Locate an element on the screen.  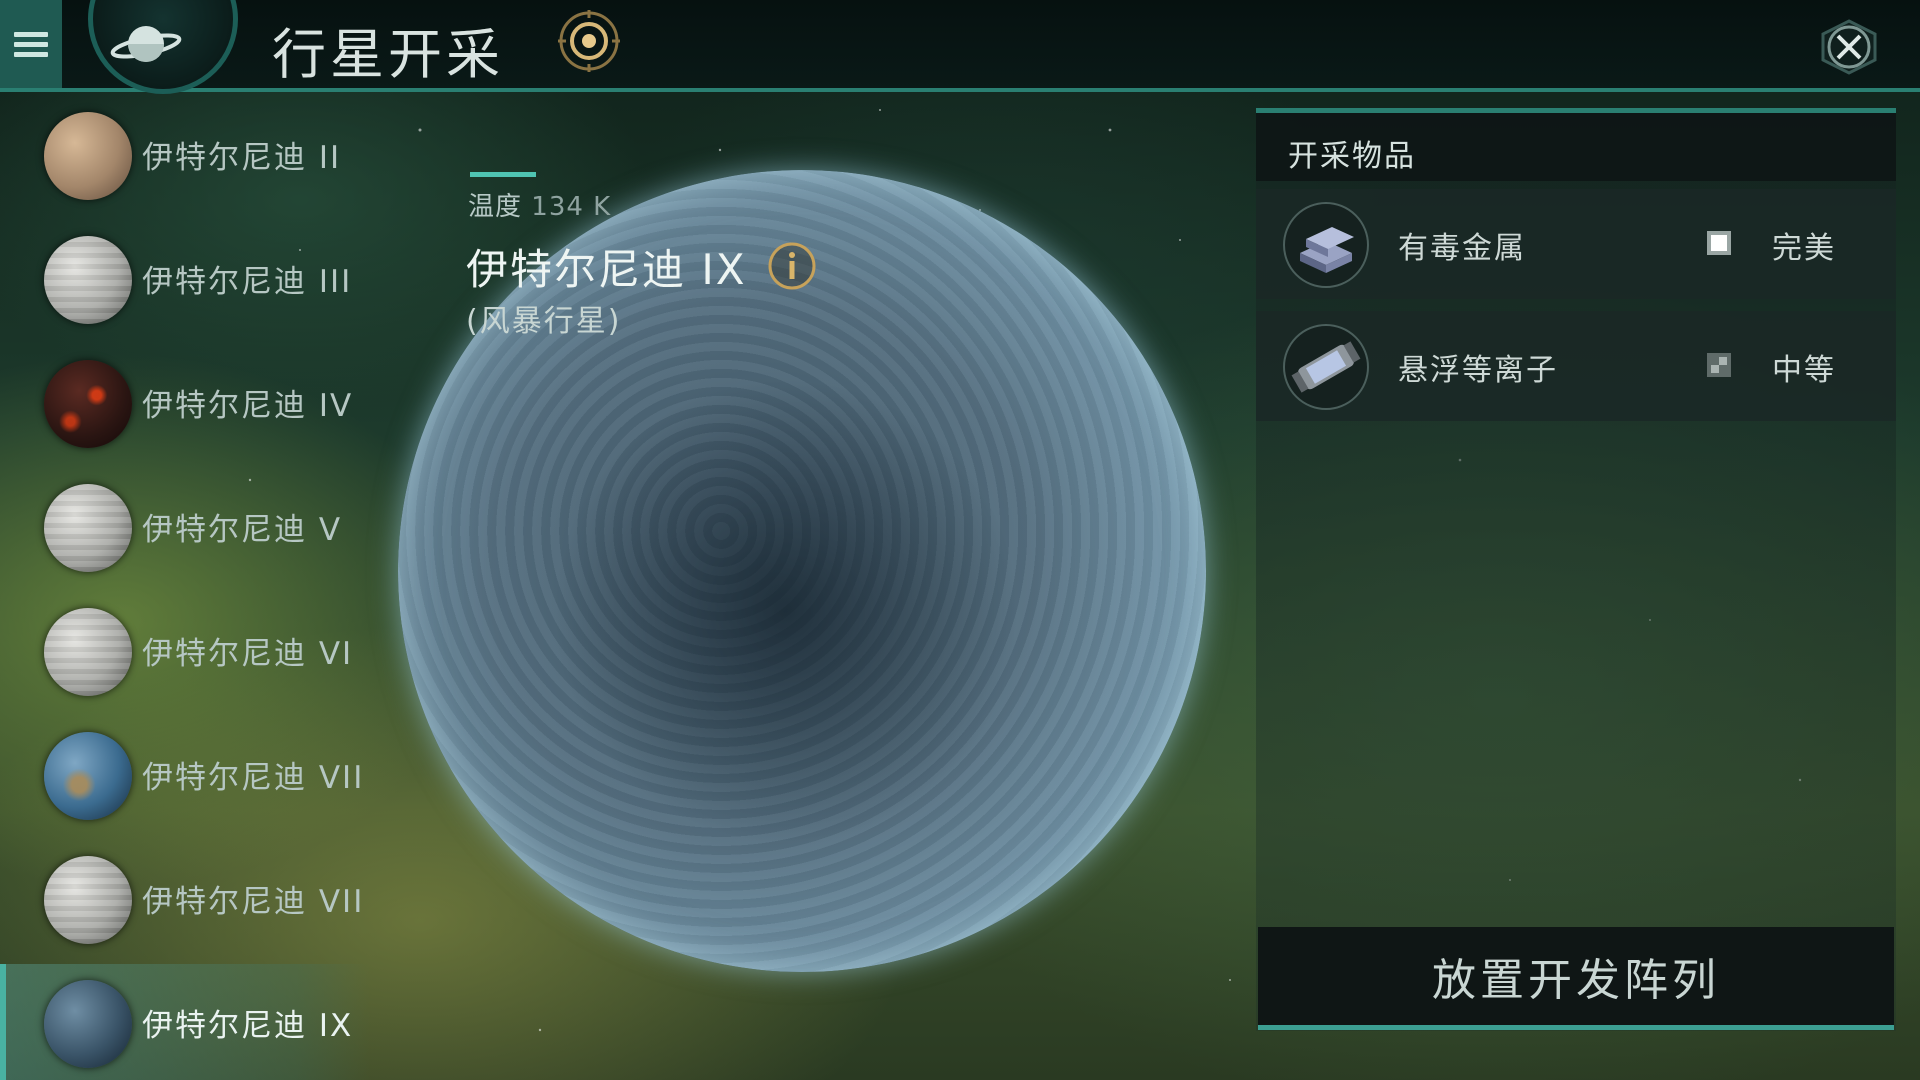
resource-quality: 完美 is located at coordinates (1804, 248).